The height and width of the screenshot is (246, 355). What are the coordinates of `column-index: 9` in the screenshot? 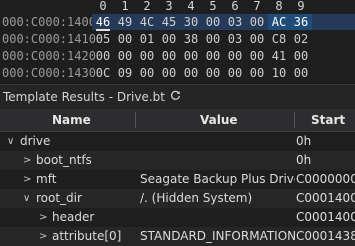 It's located at (301, 6).